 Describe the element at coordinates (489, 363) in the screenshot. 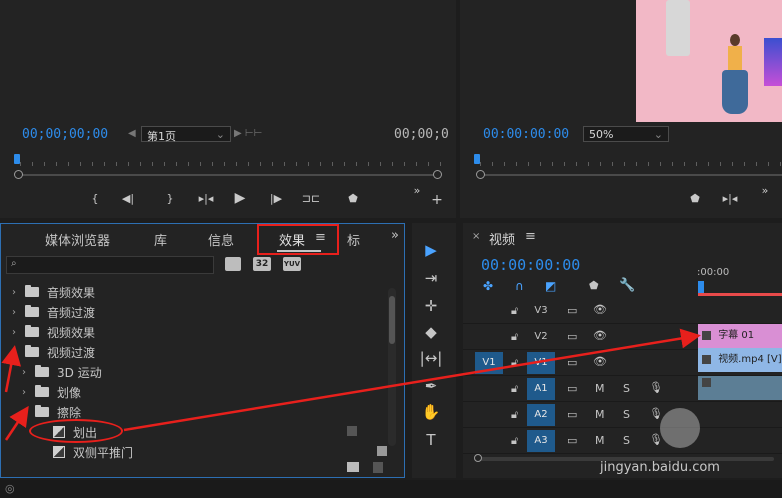

I see `source-patch-v1: V1` at that location.